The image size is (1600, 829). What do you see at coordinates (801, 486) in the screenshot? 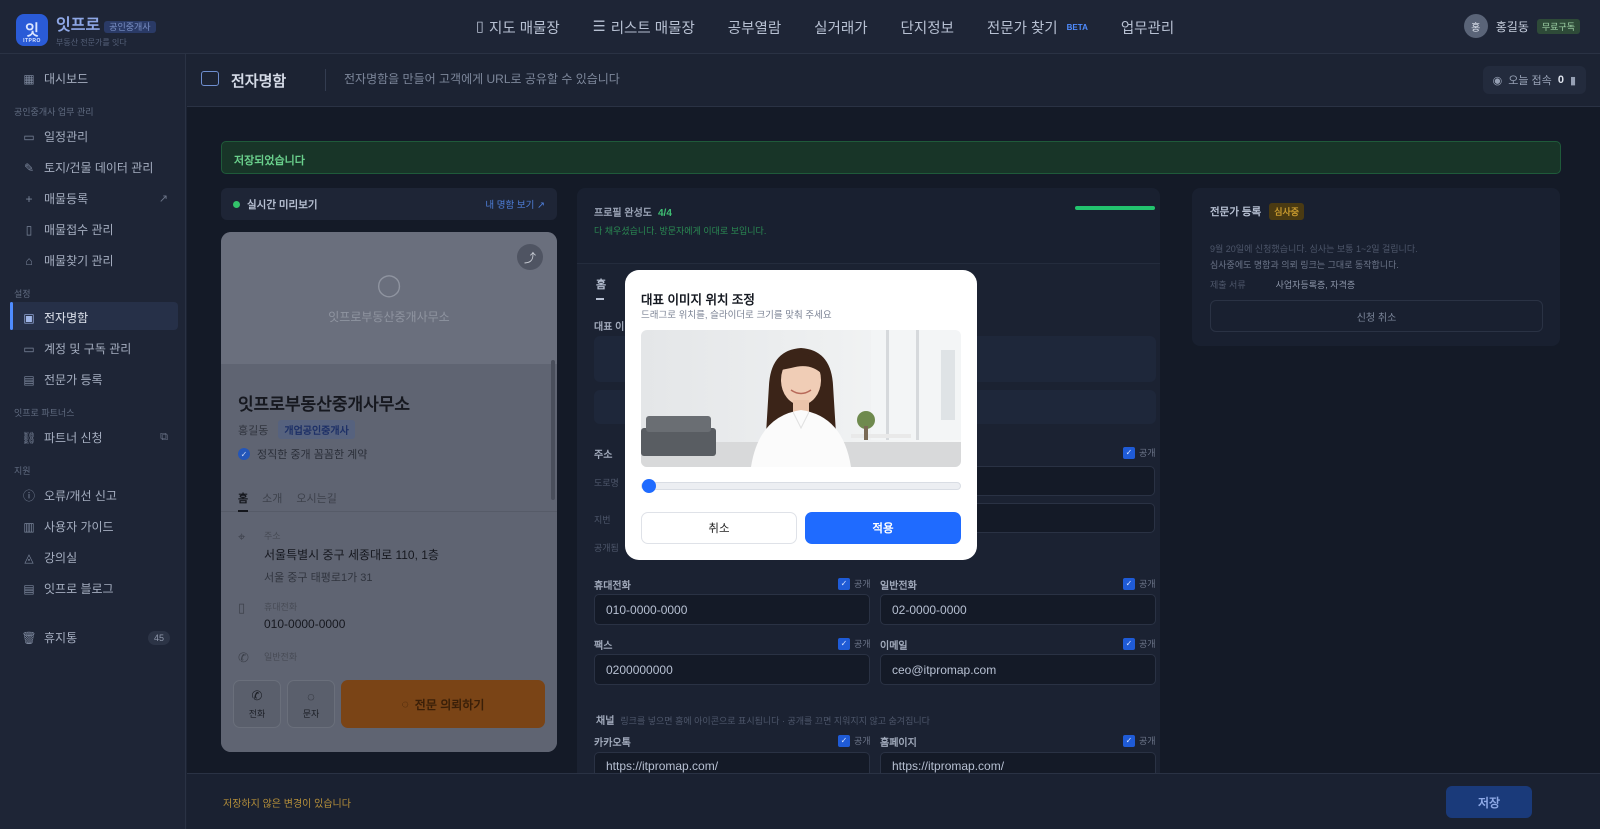
I see `zoom-slider` at bounding box center [801, 486].